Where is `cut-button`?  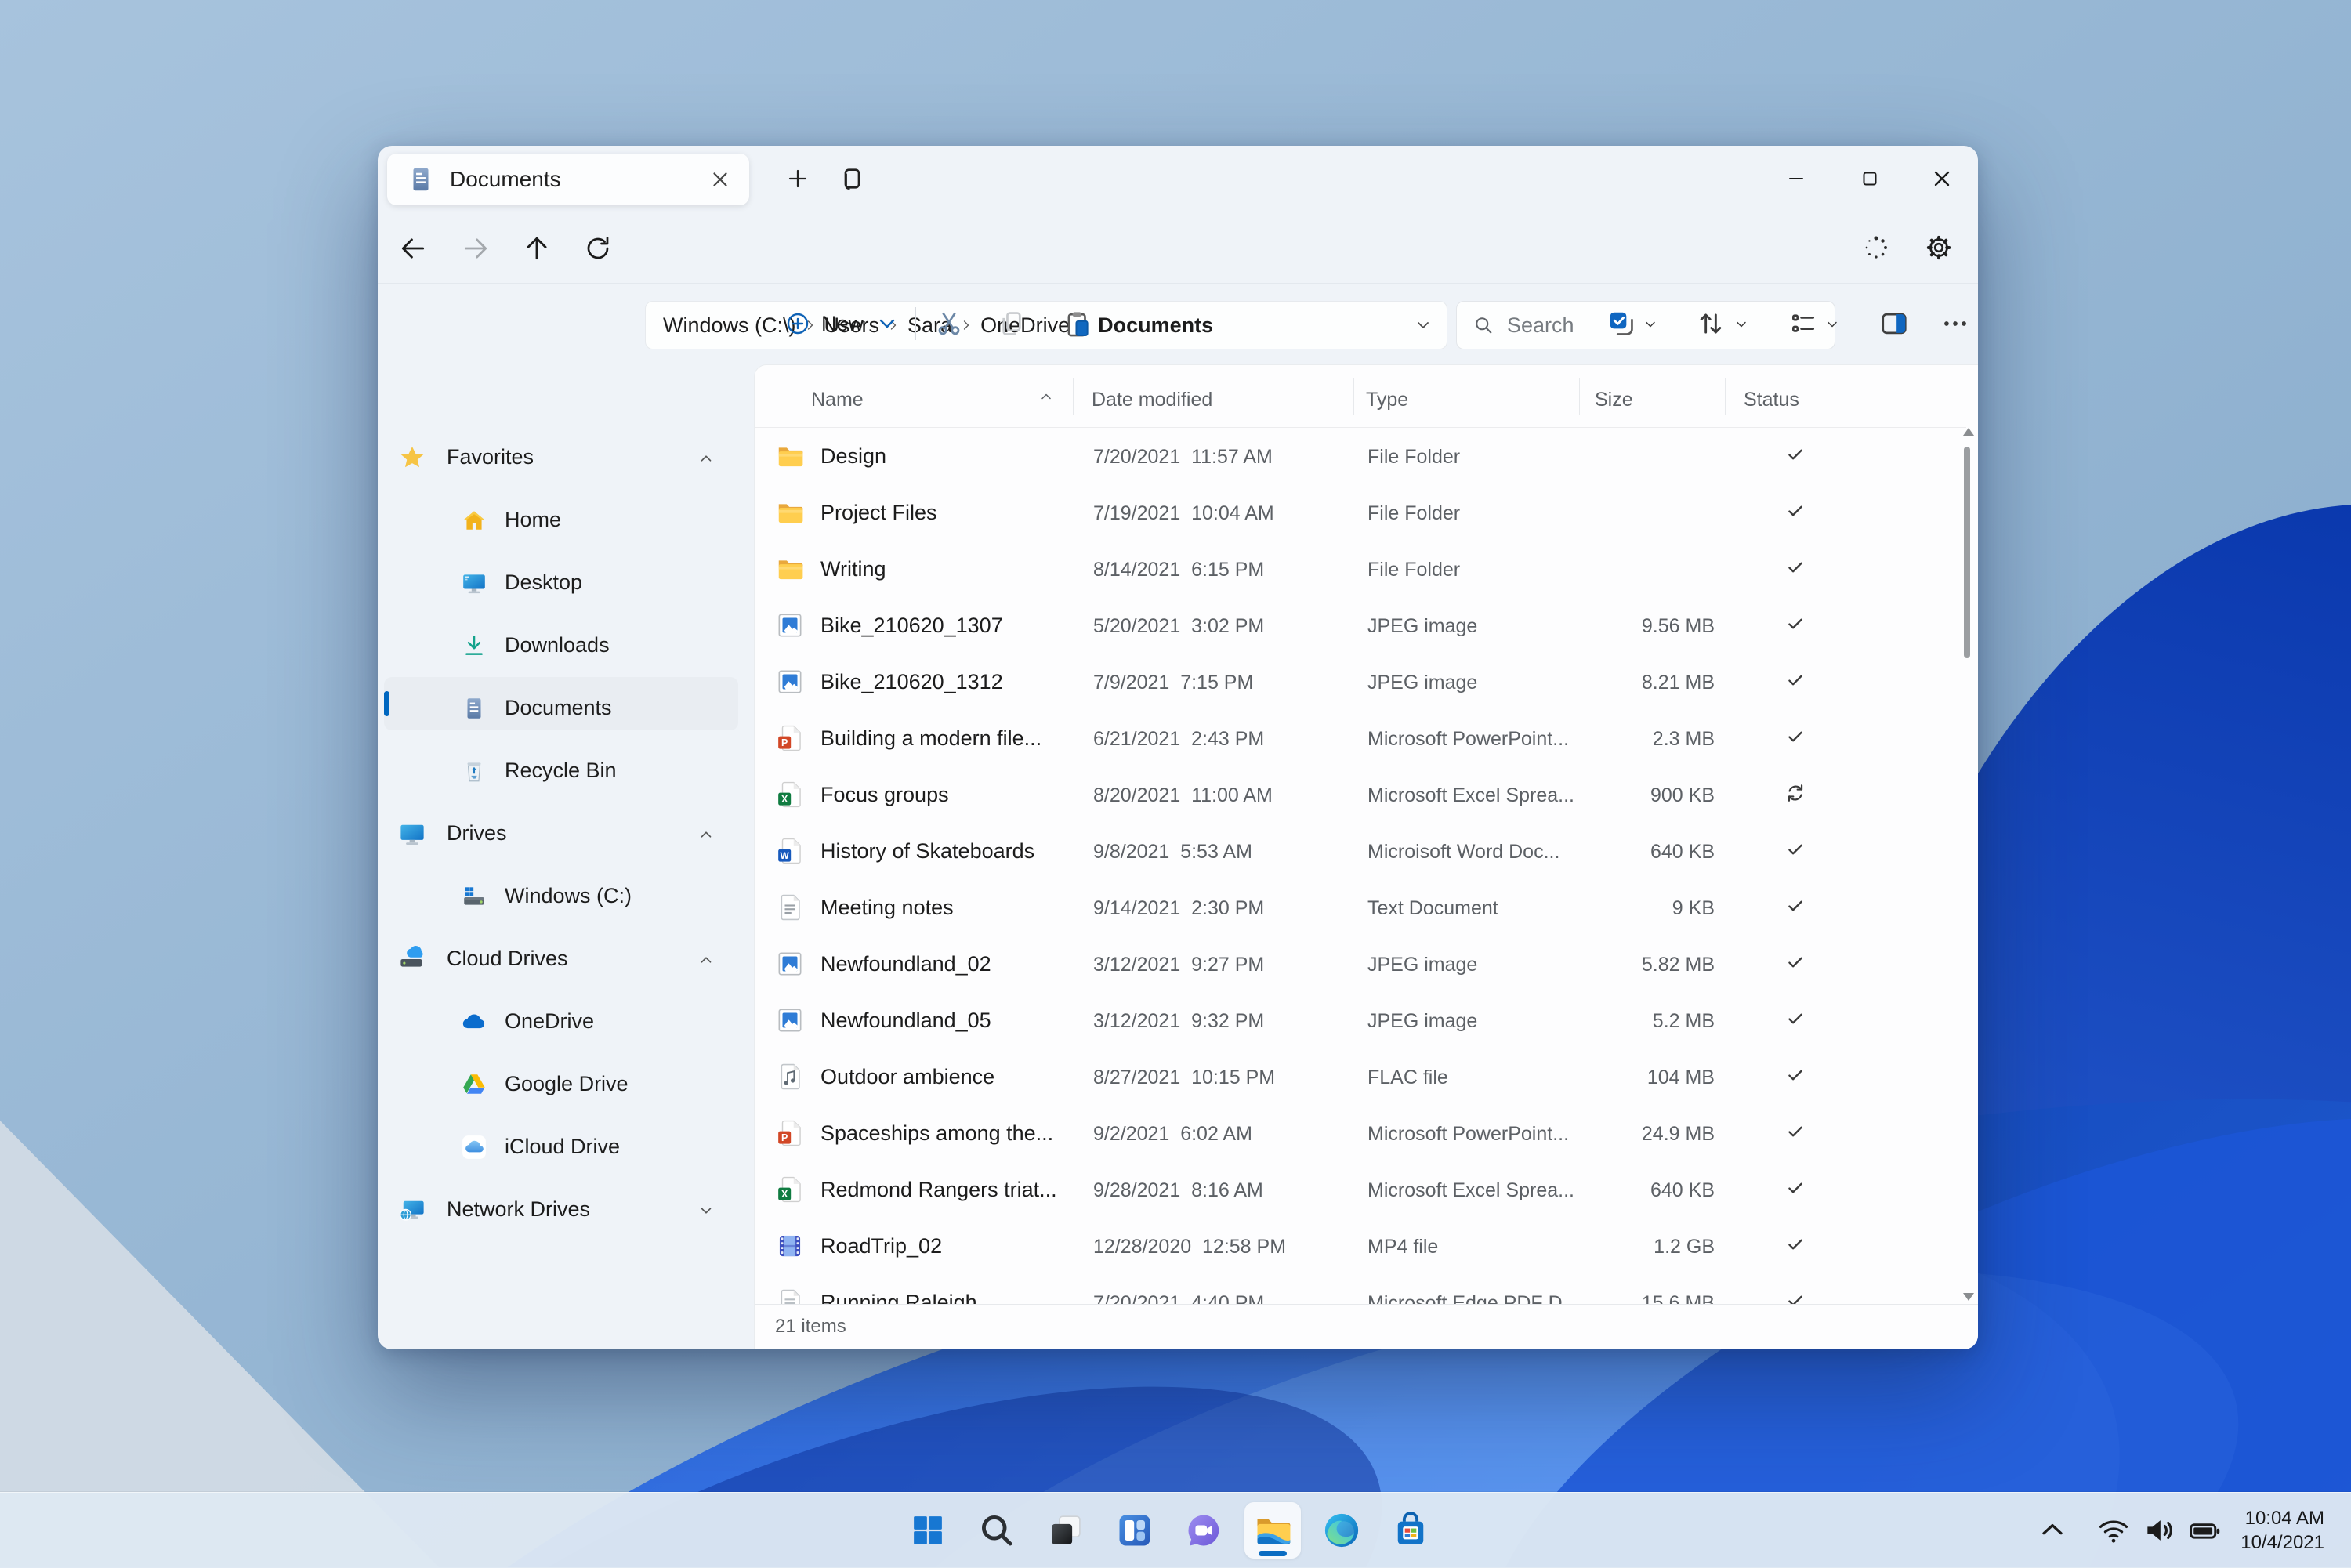 cut-button is located at coordinates (949, 323).